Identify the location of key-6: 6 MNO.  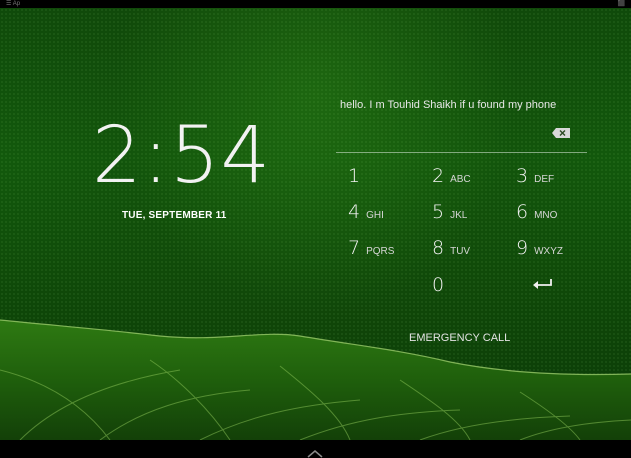
(551, 212).